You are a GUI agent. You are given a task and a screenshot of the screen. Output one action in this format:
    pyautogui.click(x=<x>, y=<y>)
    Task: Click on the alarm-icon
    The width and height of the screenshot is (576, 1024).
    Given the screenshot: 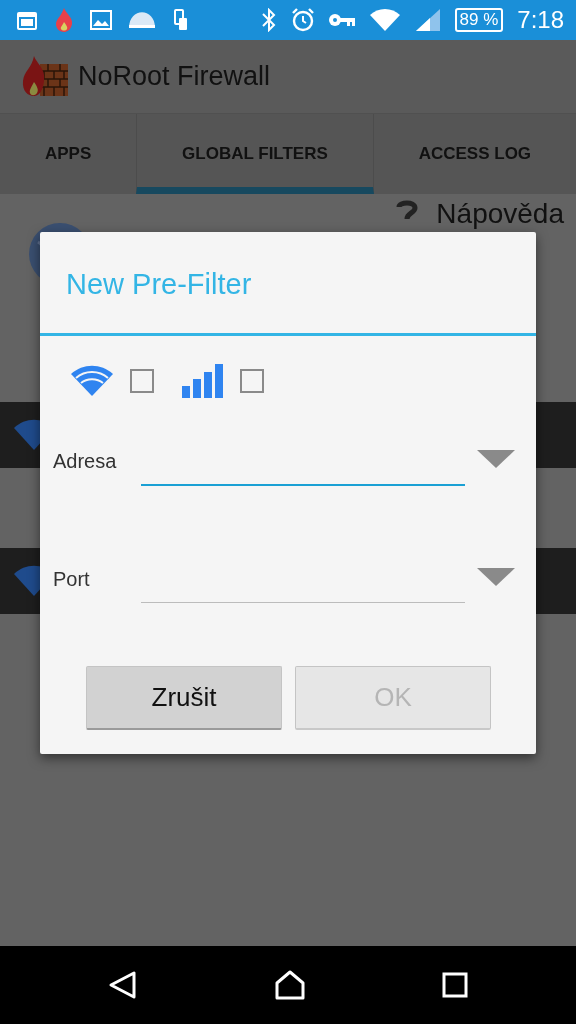 What is the action you would take?
    pyautogui.click(x=302, y=20)
    